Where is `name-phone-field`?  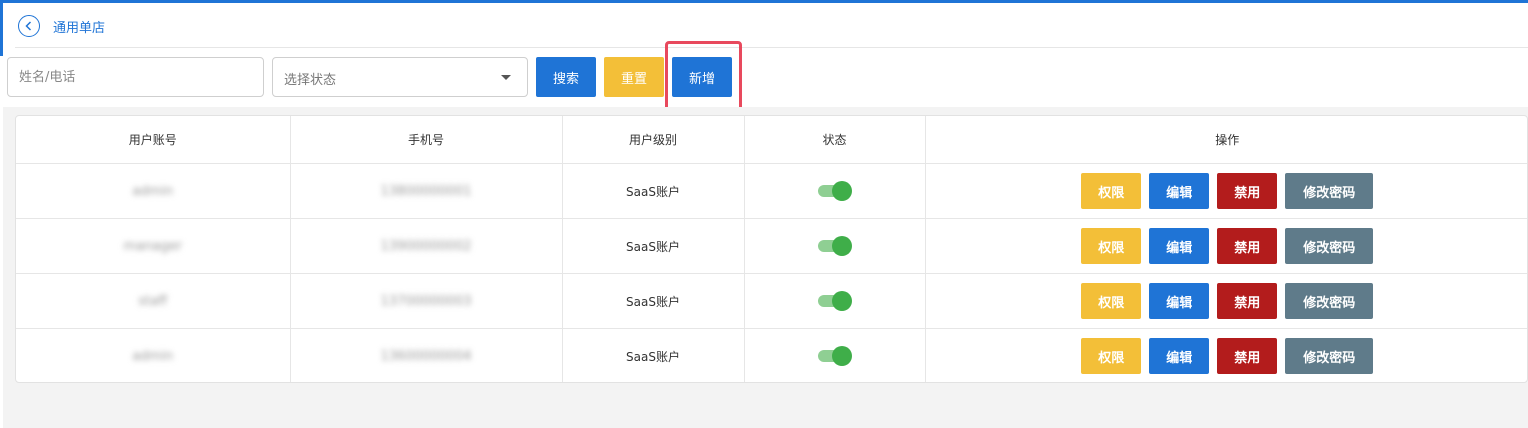 name-phone-field is located at coordinates (135, 77).